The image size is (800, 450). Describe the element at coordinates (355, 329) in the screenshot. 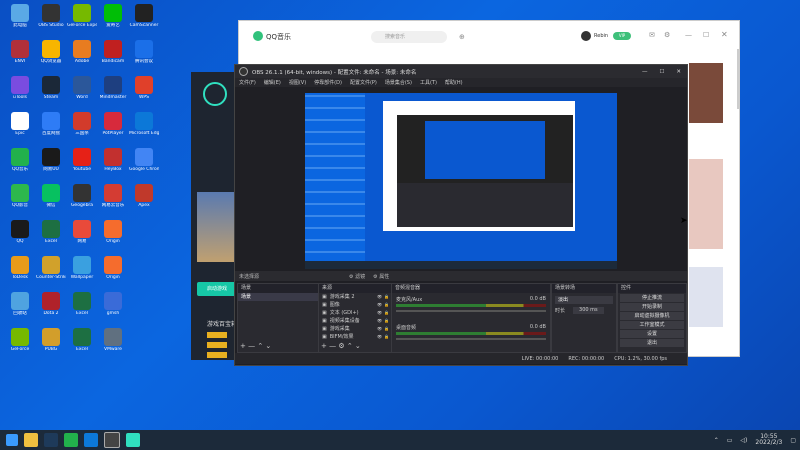

I see `source-item: ▣ 游戏采集 👁 🔒` at that location.